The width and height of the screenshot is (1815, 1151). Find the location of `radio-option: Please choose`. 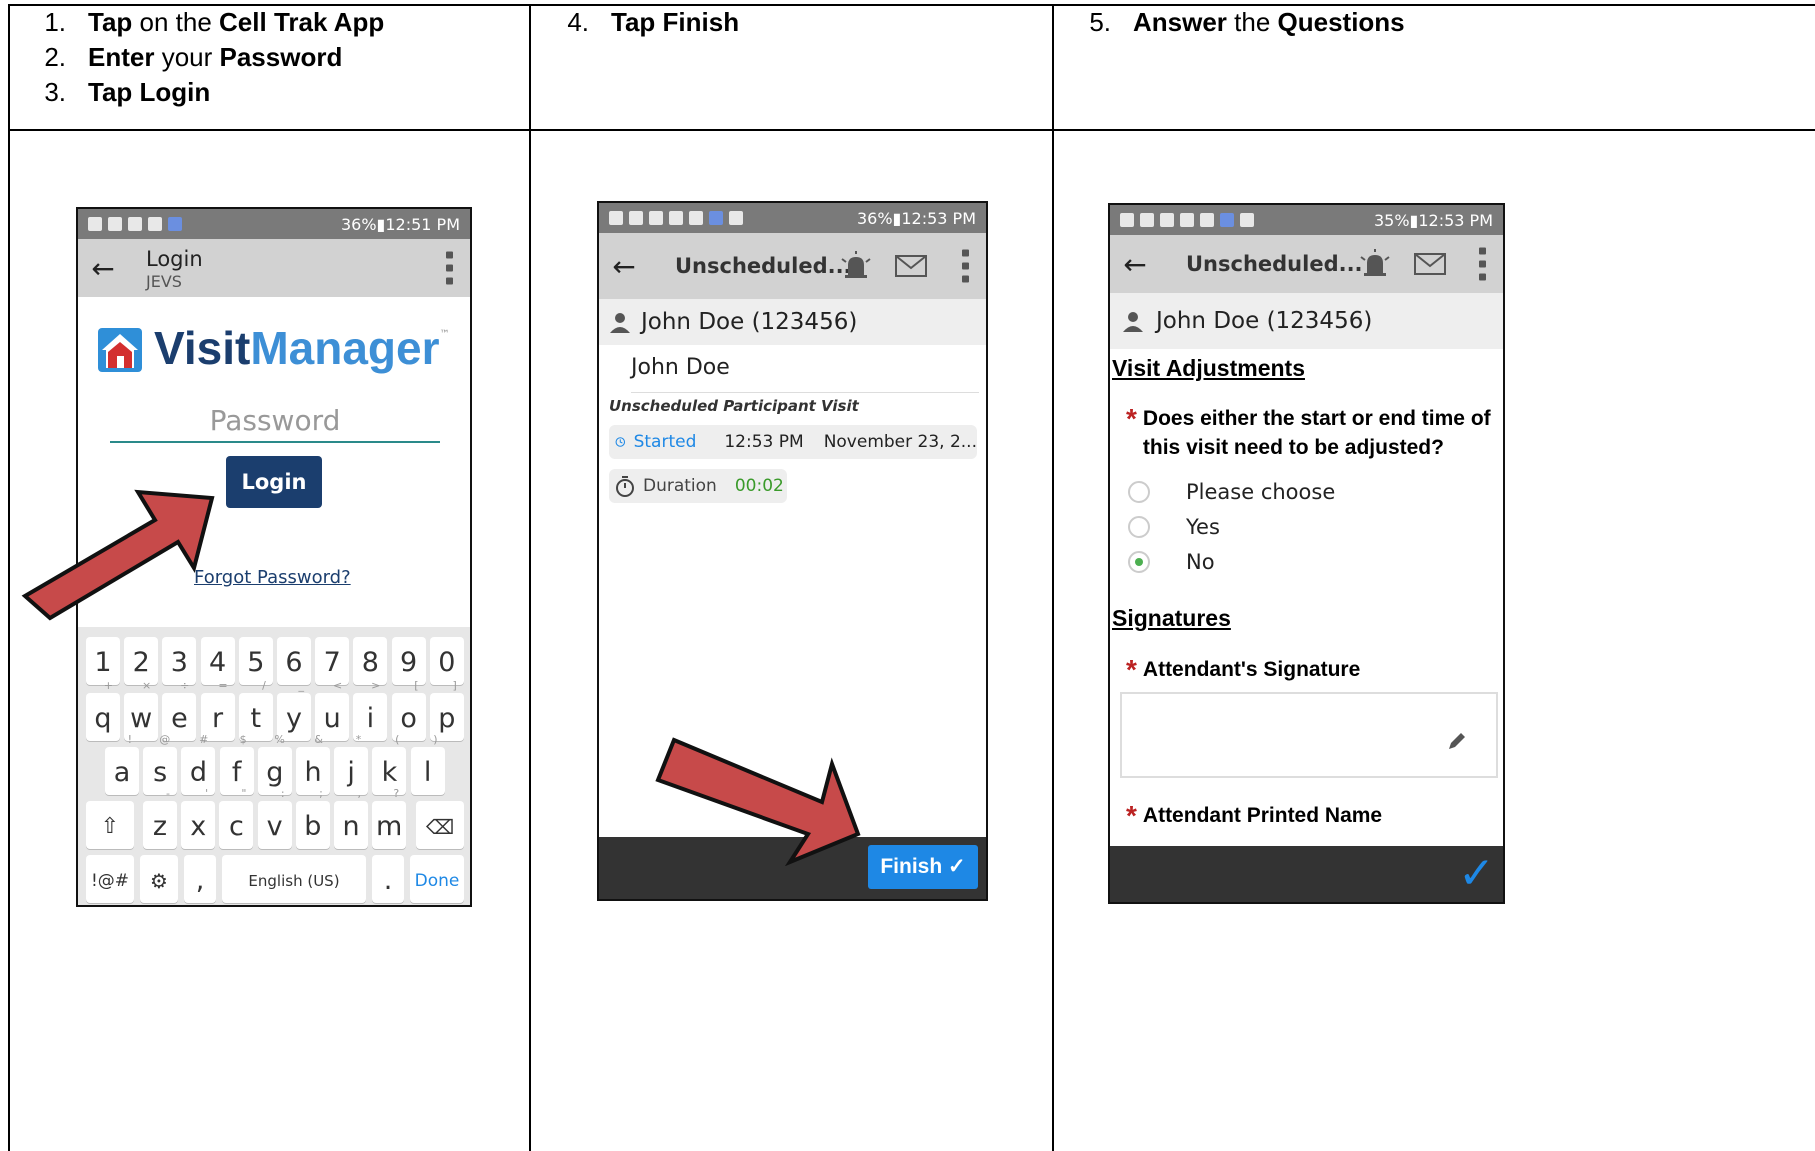

radio-option: Please choose is located at coordinates (1315, 491).